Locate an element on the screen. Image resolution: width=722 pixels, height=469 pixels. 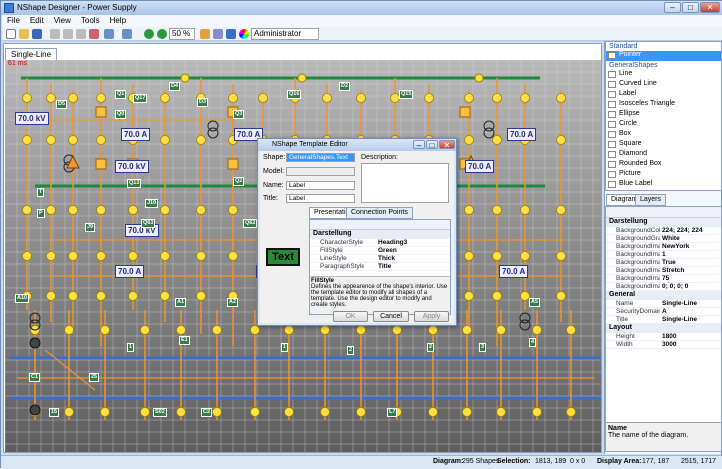
property-value: 75 is located at coordinates (665, 278).